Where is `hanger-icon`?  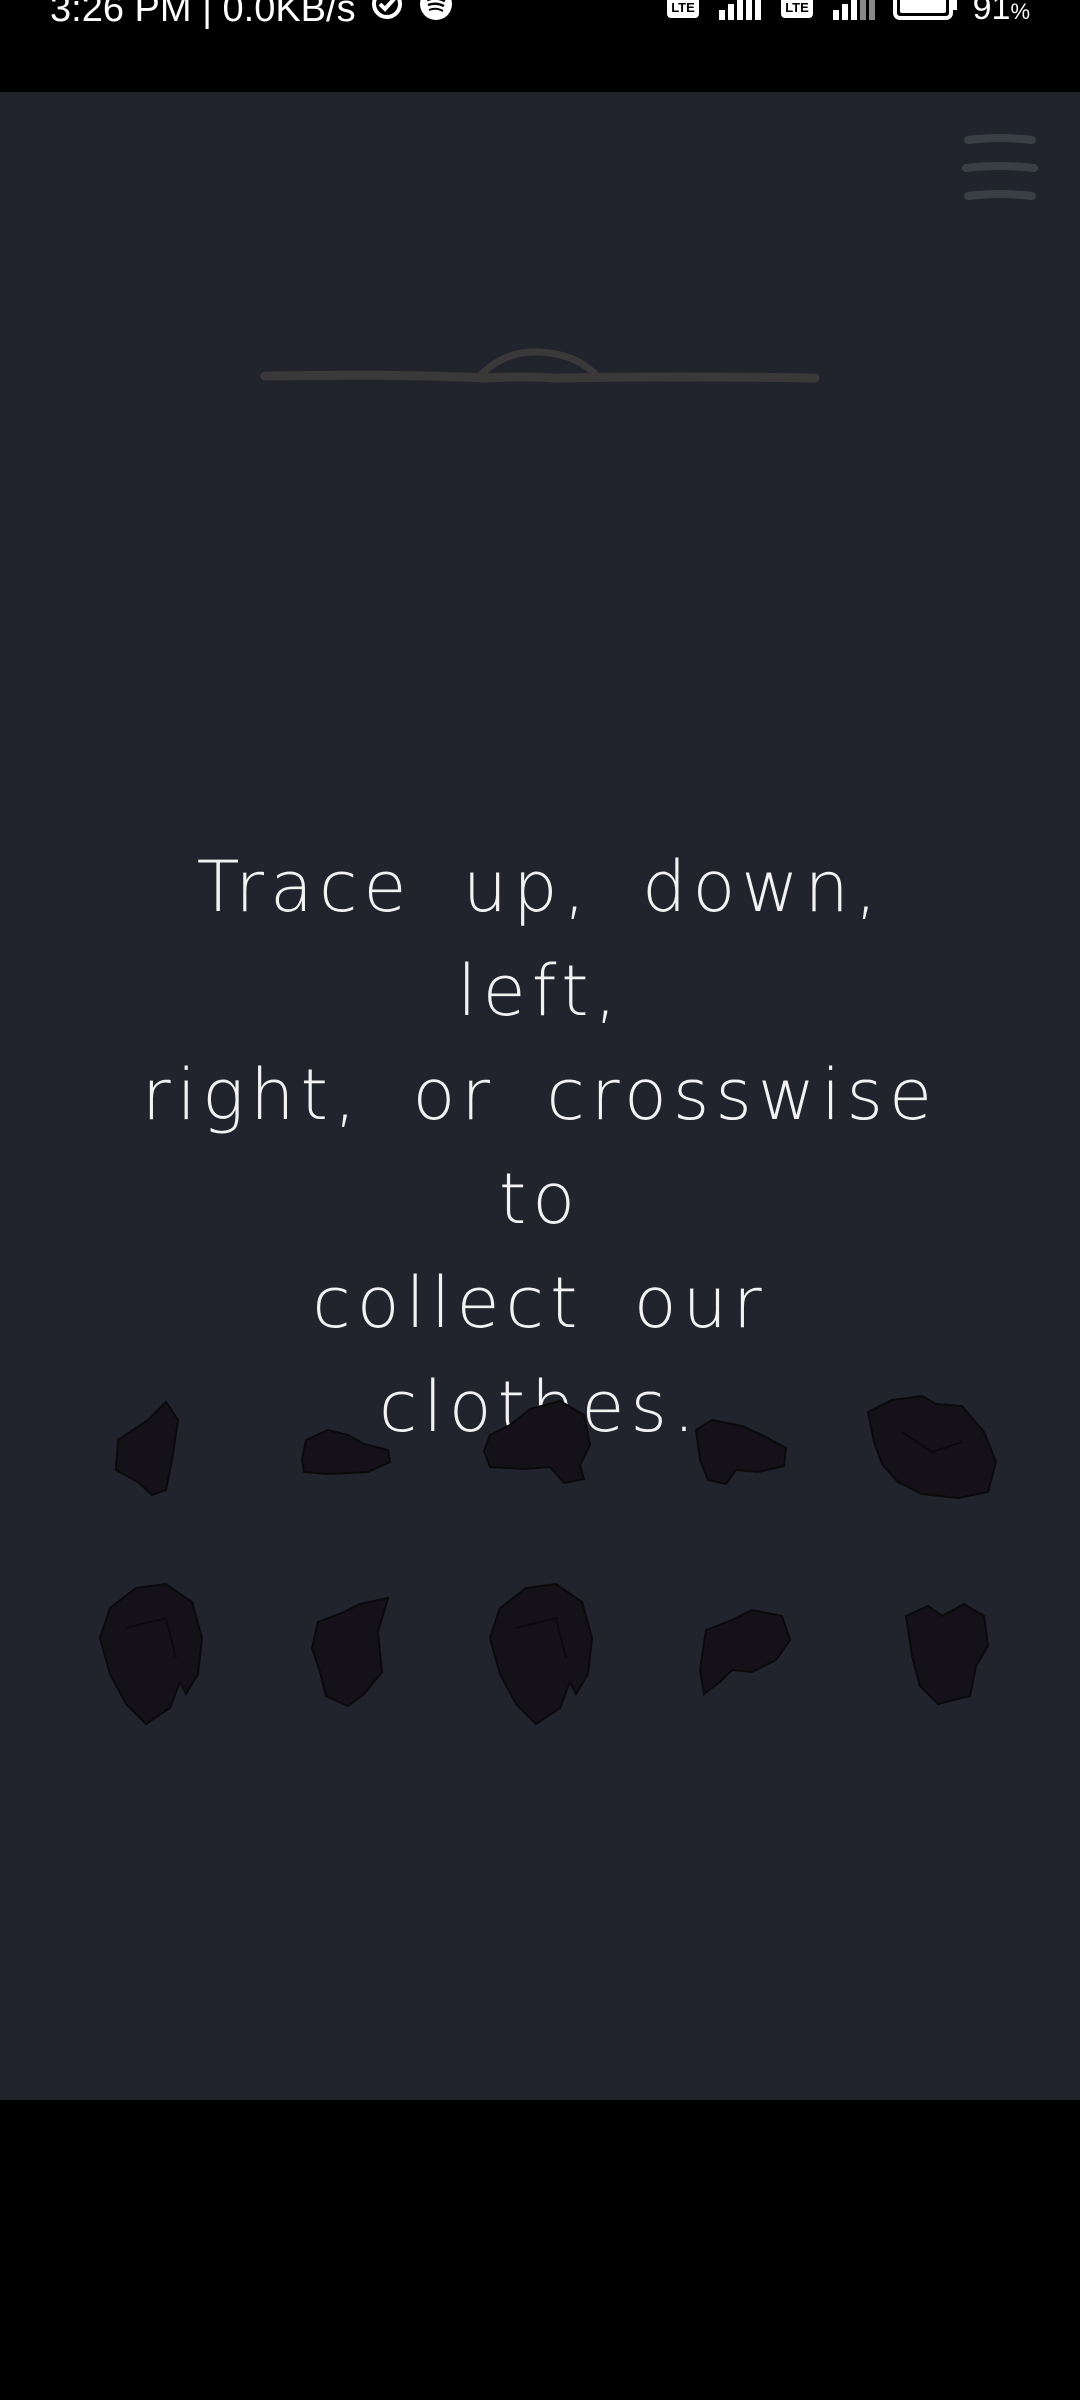 hanger-icon is located at coordinates (540, 365).